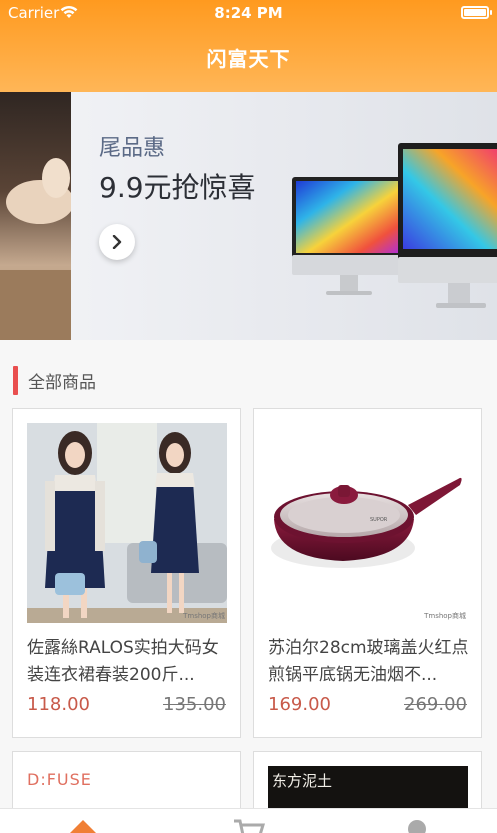  What do you see at coordinates (62, 383) in the screenshot?
I see `section-title: 全部商品` at bounding box center [62, 383].